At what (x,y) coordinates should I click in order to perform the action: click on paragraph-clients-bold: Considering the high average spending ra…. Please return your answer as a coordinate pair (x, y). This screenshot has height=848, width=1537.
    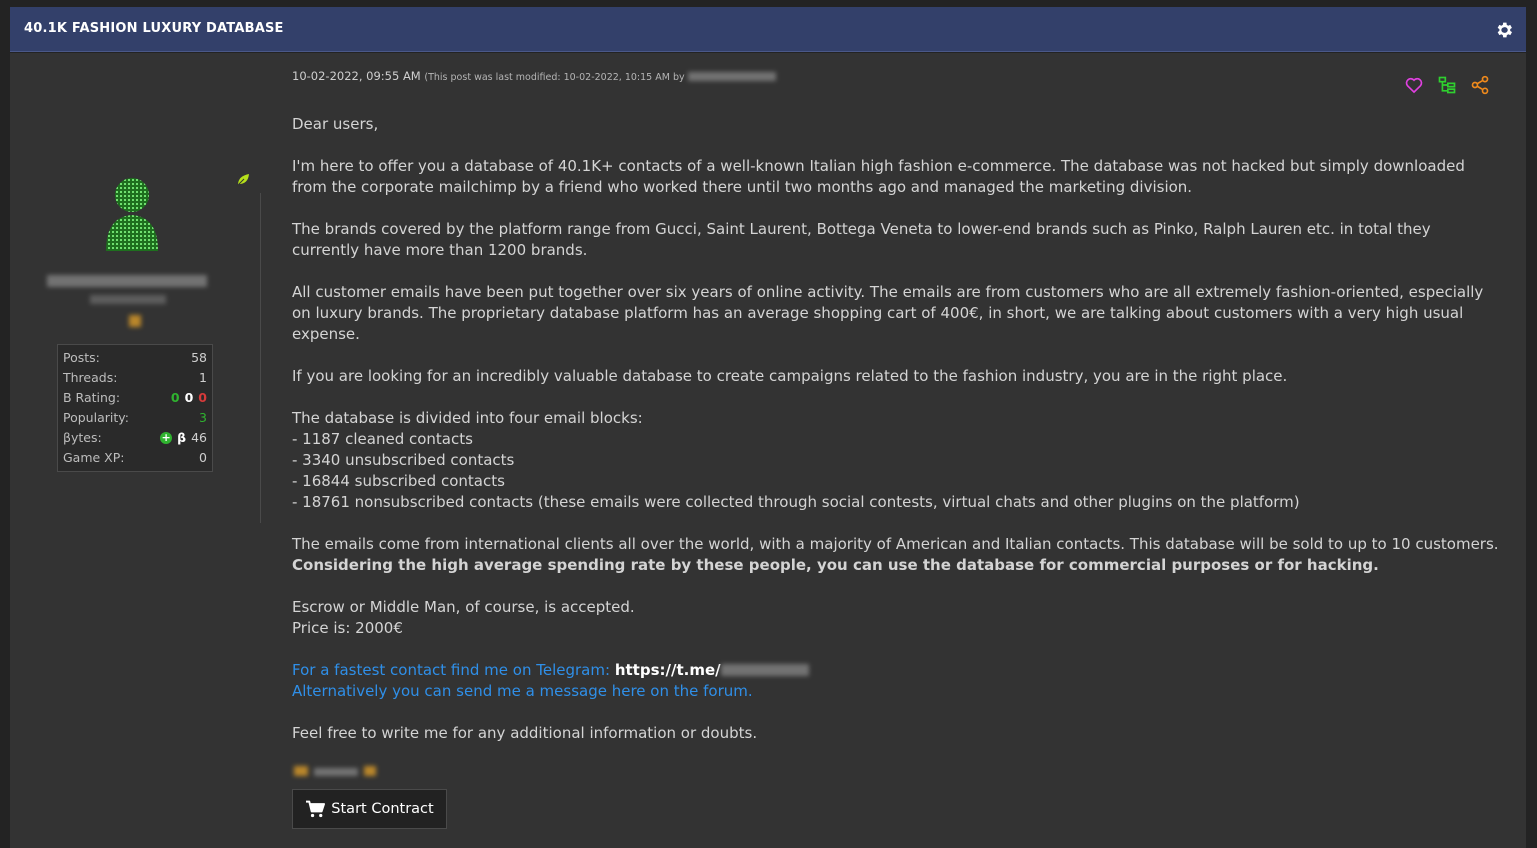
    Looking at the image, I should click on (835, 565).